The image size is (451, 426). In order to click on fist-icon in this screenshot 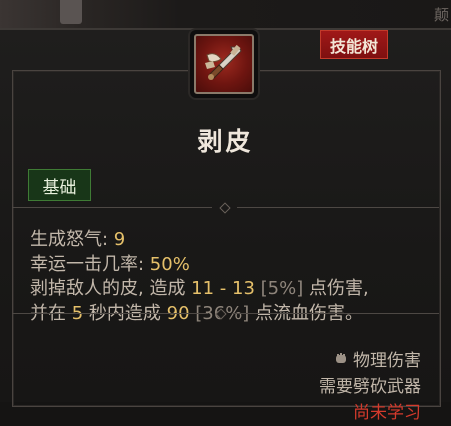, I will do `click(341, 361)`.